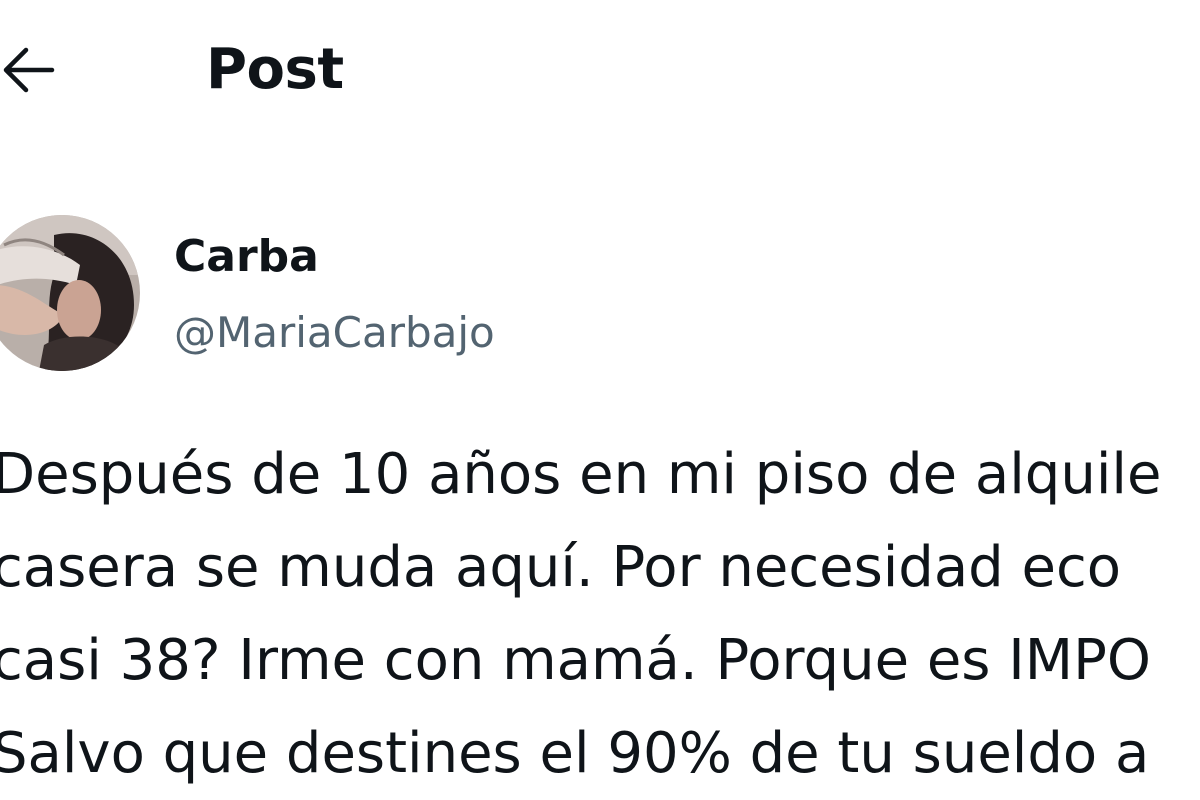 This screenshot has height=800, width=1200. I want to click on profile-photo, so click(70, 293).